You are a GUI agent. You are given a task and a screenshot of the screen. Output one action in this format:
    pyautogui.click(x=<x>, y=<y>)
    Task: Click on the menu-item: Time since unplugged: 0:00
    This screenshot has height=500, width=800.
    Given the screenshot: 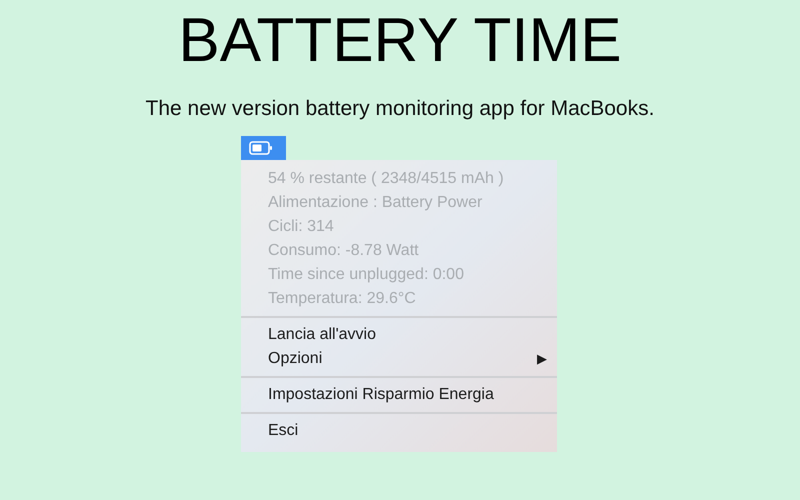 What is the action you would take?
    pyautogui.click(x=366, y=275)
    